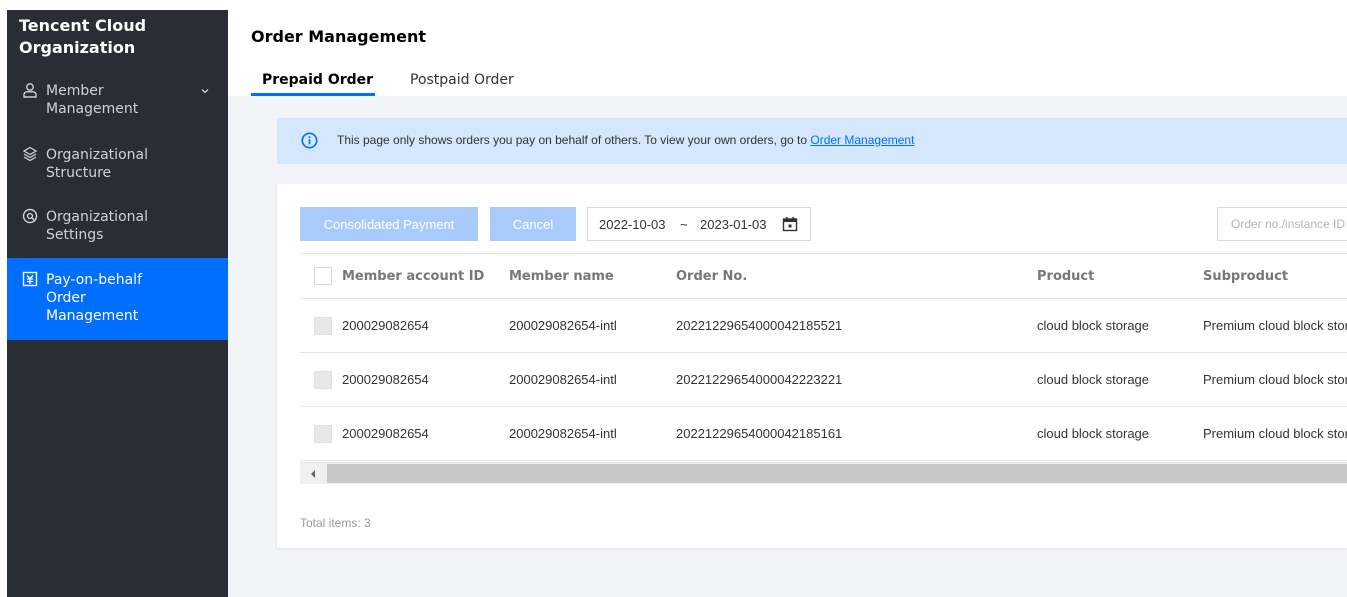 This screenshot has height=597, width=1347. Describe the element at coordinates (317, 80) in the screenshot. I see `tab-prepaid-order: Prepaid Order` at that location.